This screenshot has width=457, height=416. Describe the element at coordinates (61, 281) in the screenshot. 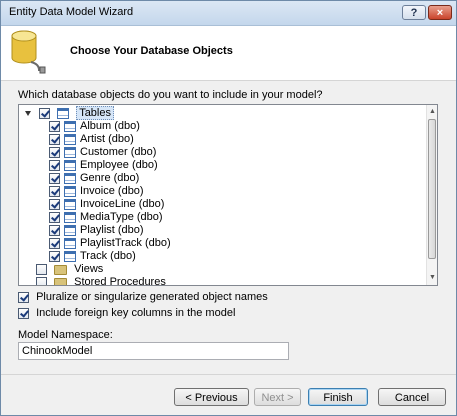

I see `stored-procedures-folder-icon` at that location.